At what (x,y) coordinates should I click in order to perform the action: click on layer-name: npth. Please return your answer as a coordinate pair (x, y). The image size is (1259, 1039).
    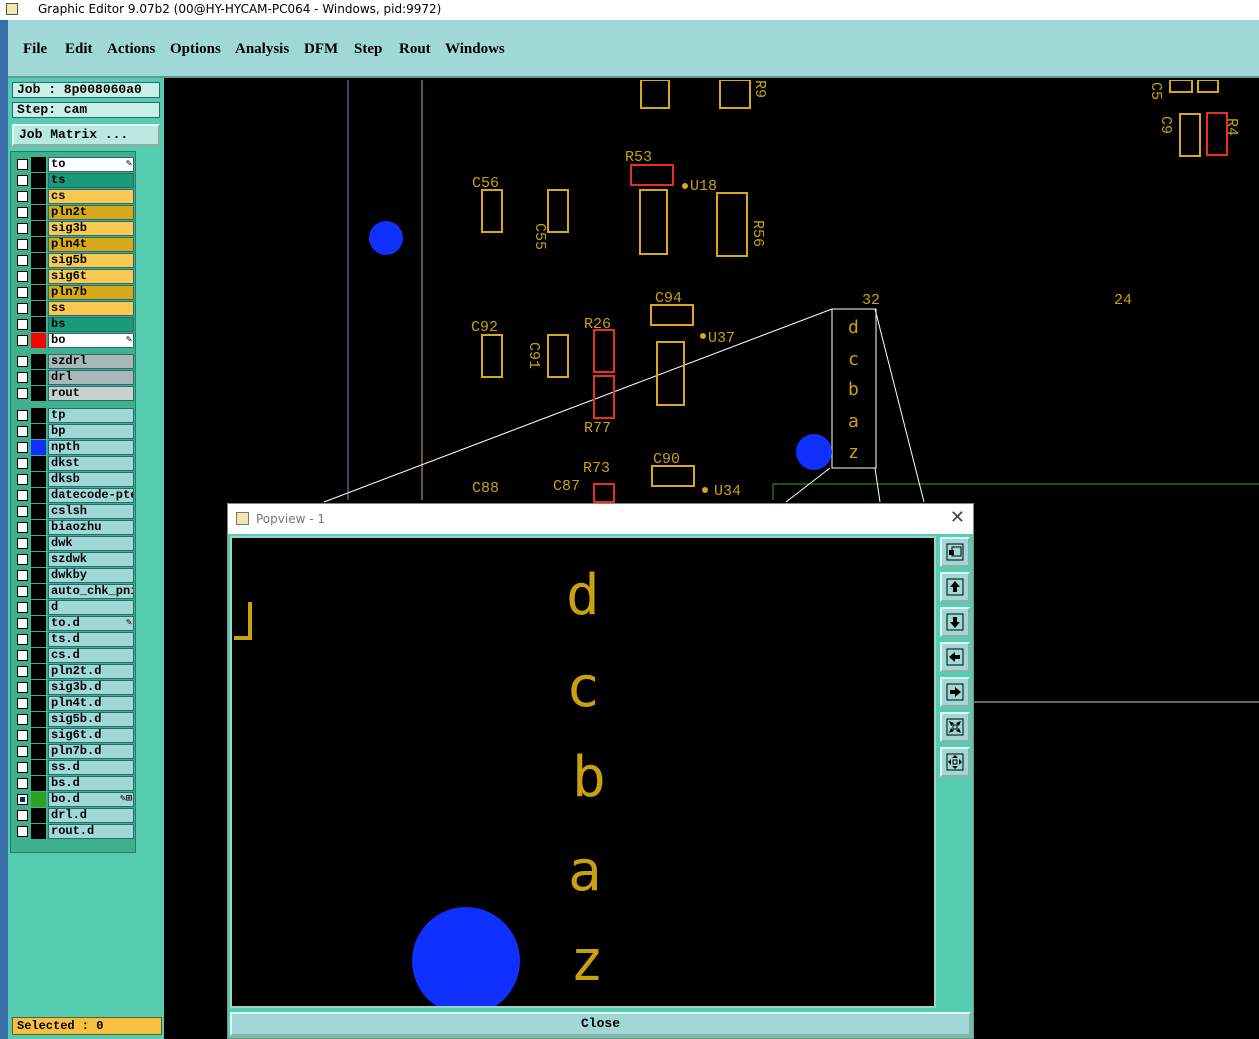
    Looking at the image, I should click on (91, 447).